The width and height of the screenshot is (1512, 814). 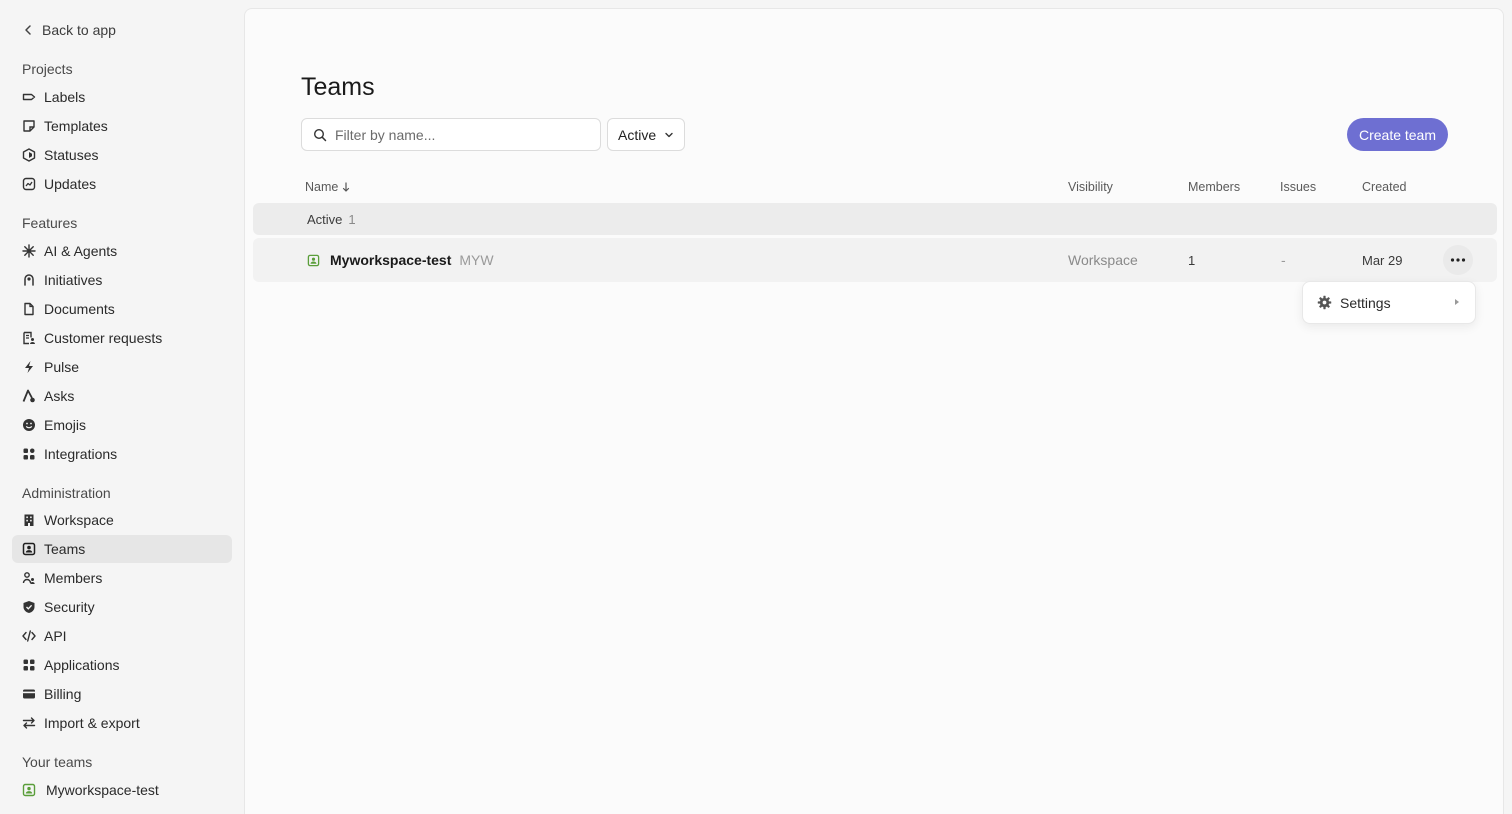 I want to click on sidebar-item-customer-requests: Customer requests, so click(x=122, y=338).